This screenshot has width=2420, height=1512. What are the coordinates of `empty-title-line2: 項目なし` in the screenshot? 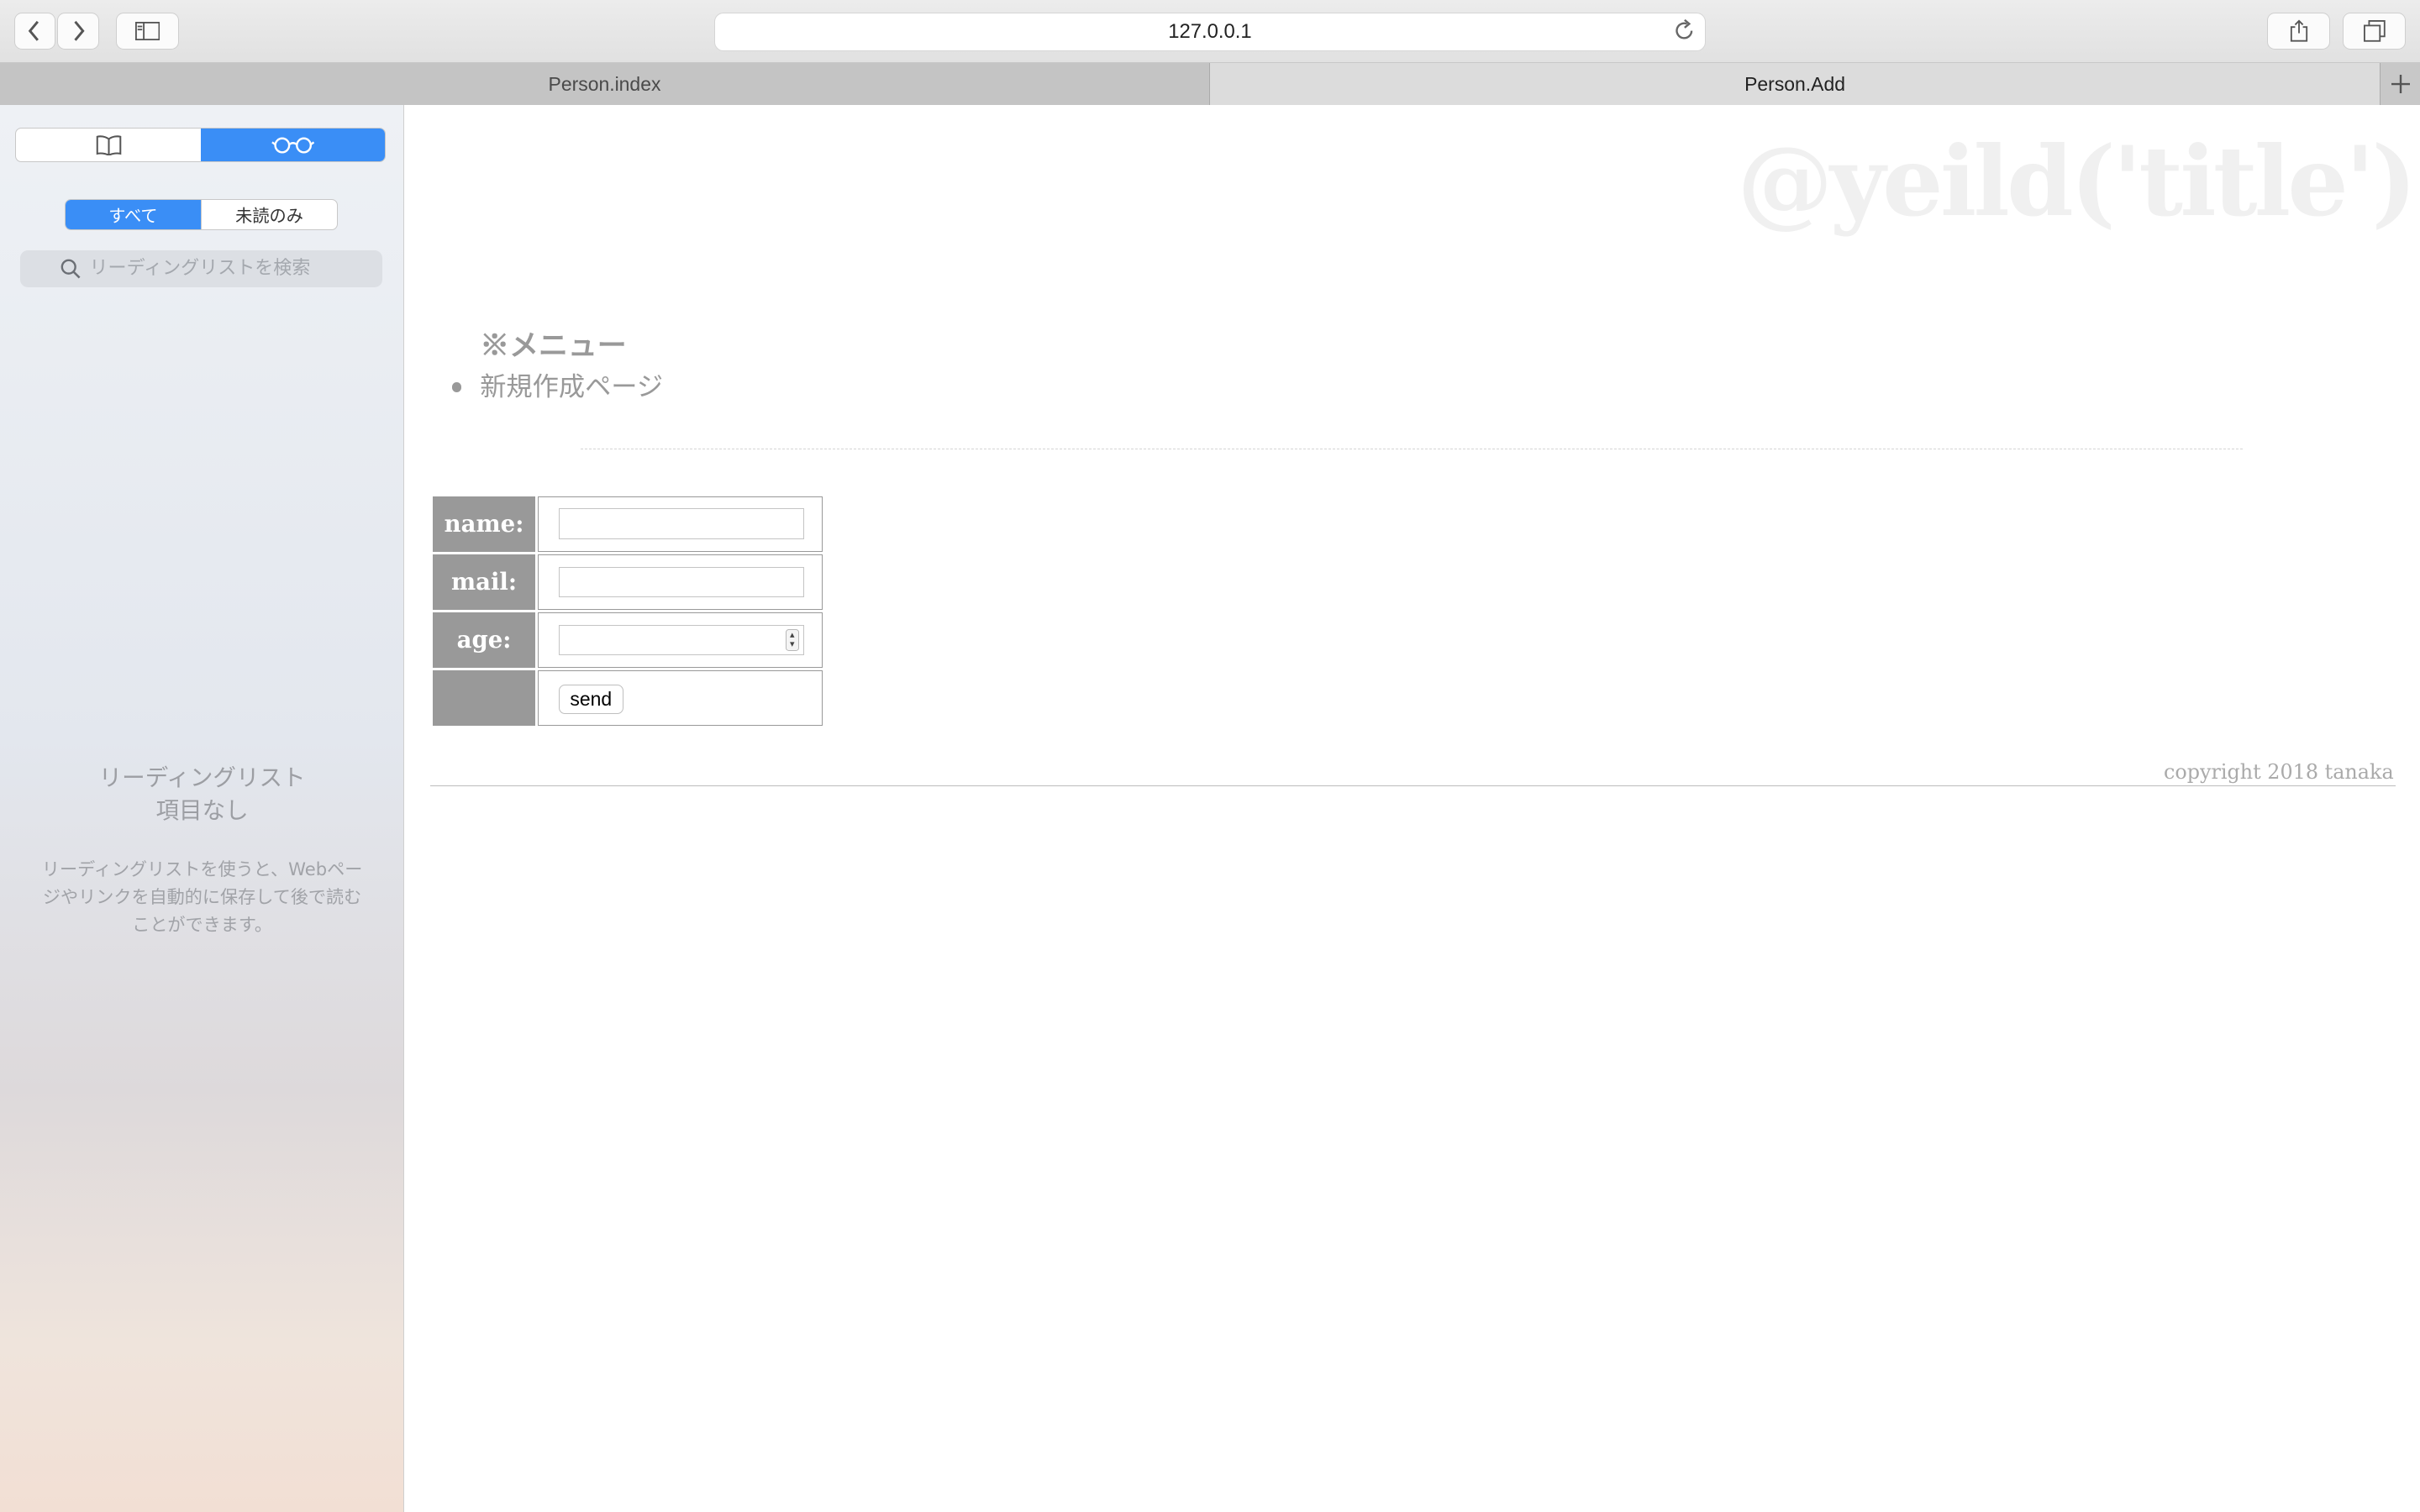 It's located at (202, 810).